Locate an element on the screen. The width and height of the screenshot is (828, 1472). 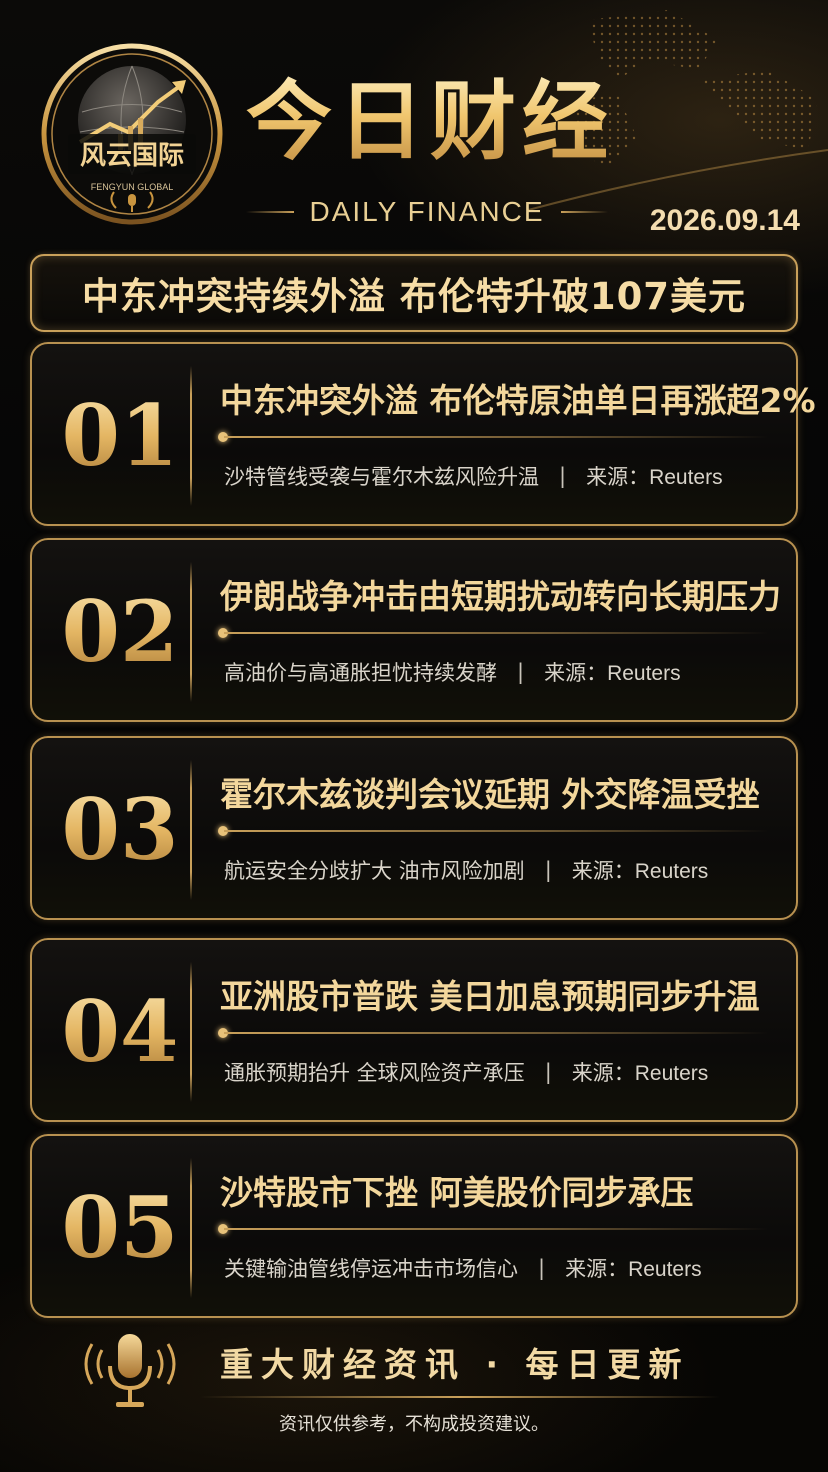
brand-name-en: FENGYUN GLOBAL is located at coordinates (132, 187).